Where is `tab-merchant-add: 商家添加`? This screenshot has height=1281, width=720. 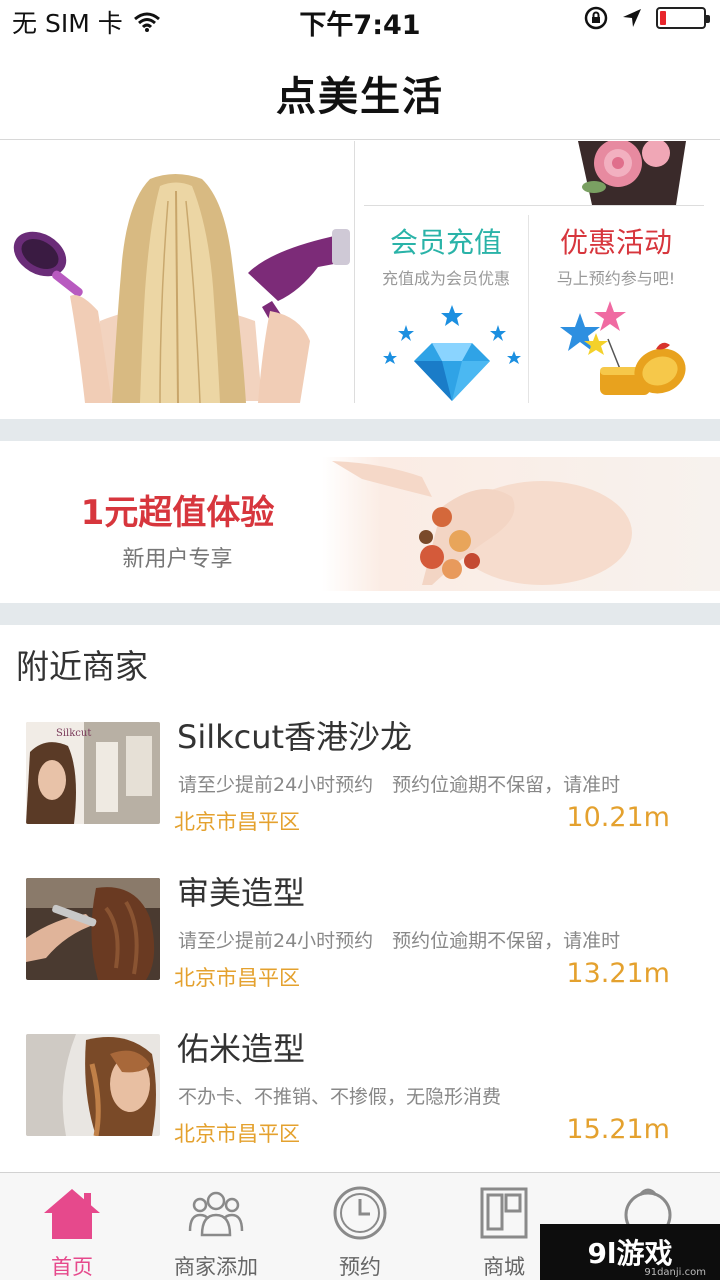
tab-merchant-add: 商家添加 is located at coordinates (216, 1227).